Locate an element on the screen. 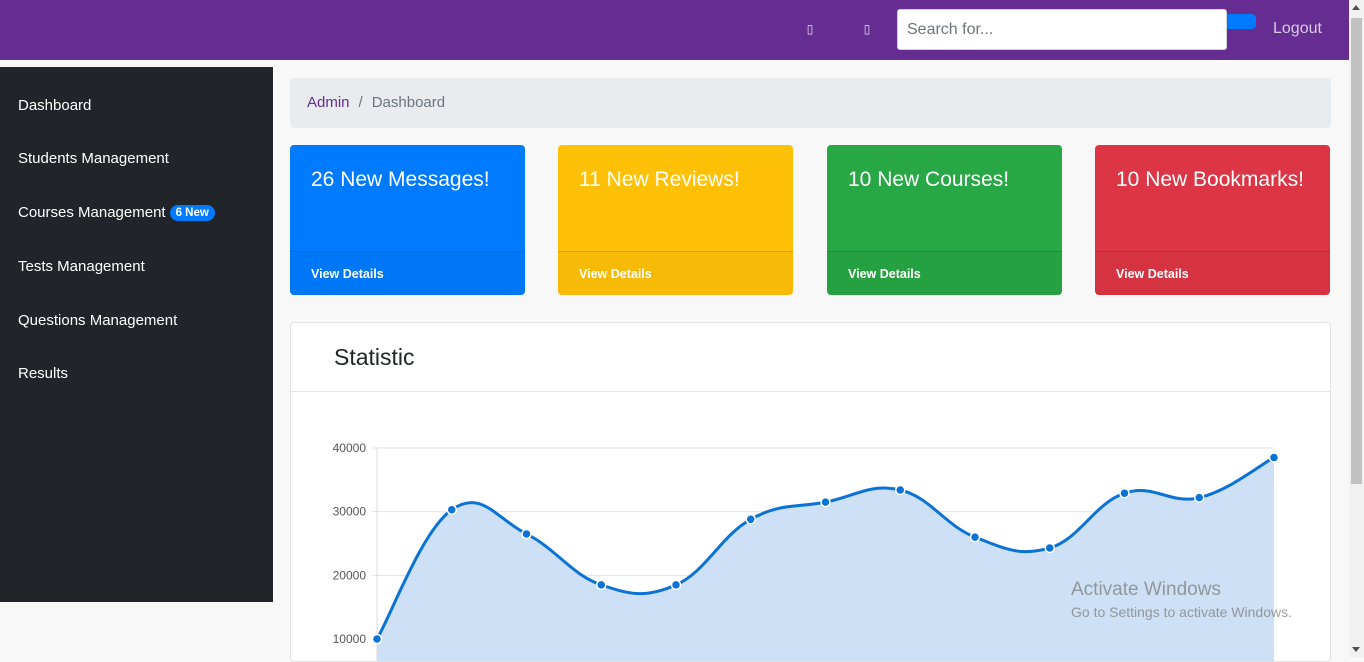 This screenshot has width=1364, height=662. y-tick-label: 10000 is located at coordinates (350, 639).